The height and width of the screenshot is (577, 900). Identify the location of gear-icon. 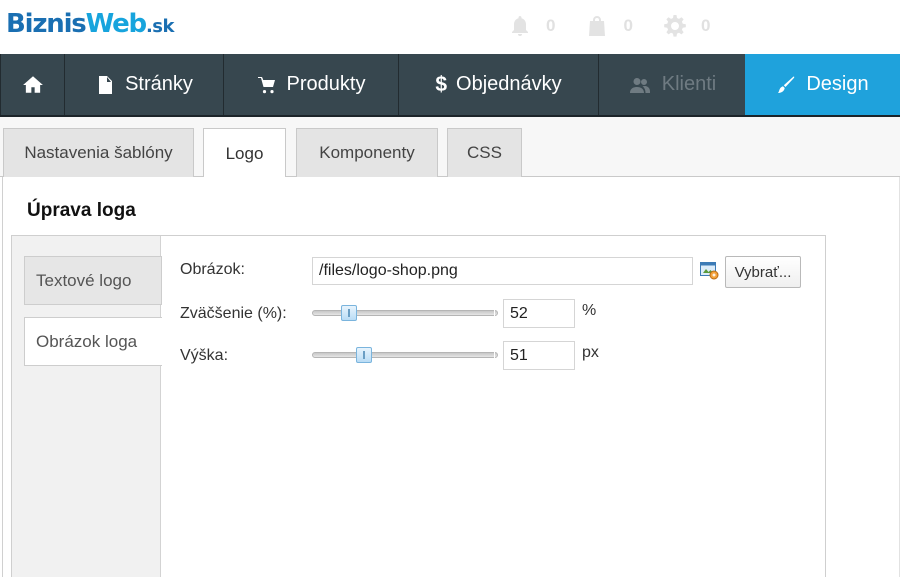
(675, 26).